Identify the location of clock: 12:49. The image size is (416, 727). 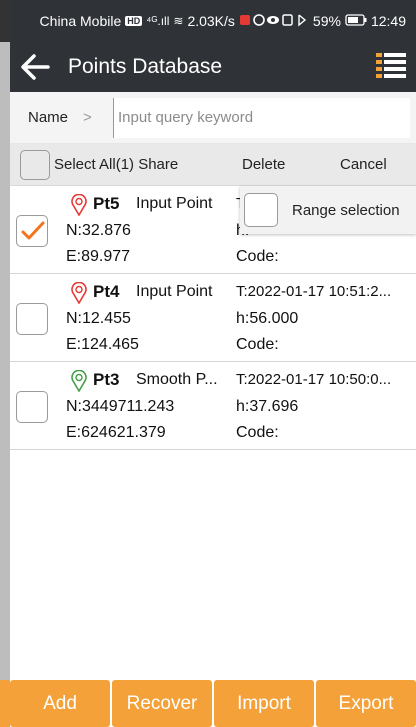
(388, 21).